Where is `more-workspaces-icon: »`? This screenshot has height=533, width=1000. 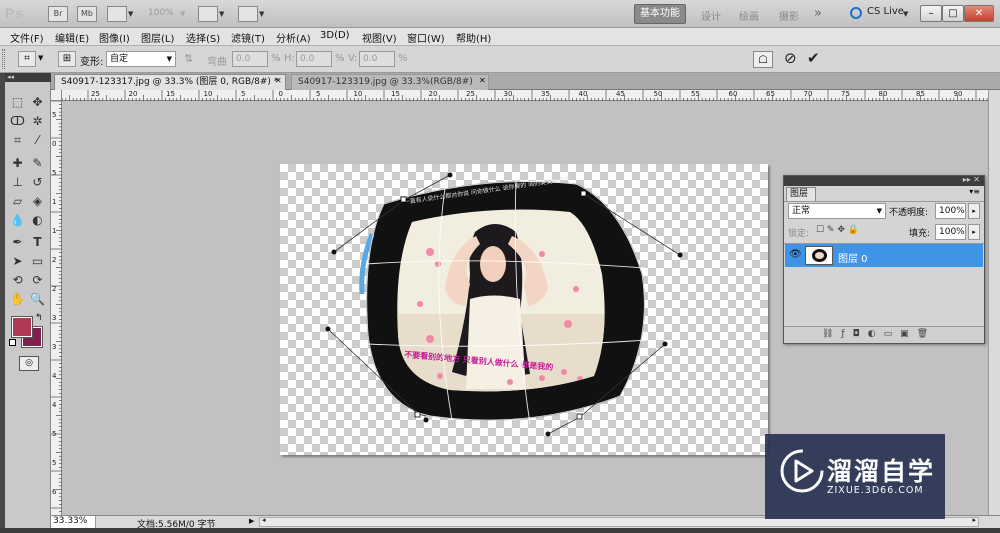 more-workspaces-icon: » is located at coordinates (818, 13).